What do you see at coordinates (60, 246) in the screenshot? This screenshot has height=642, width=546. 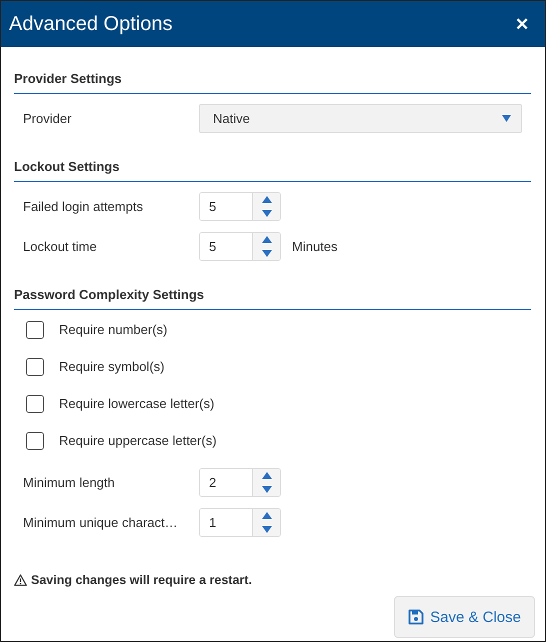 I see `field-label: Lockout time` at bounding box center [60, 246].